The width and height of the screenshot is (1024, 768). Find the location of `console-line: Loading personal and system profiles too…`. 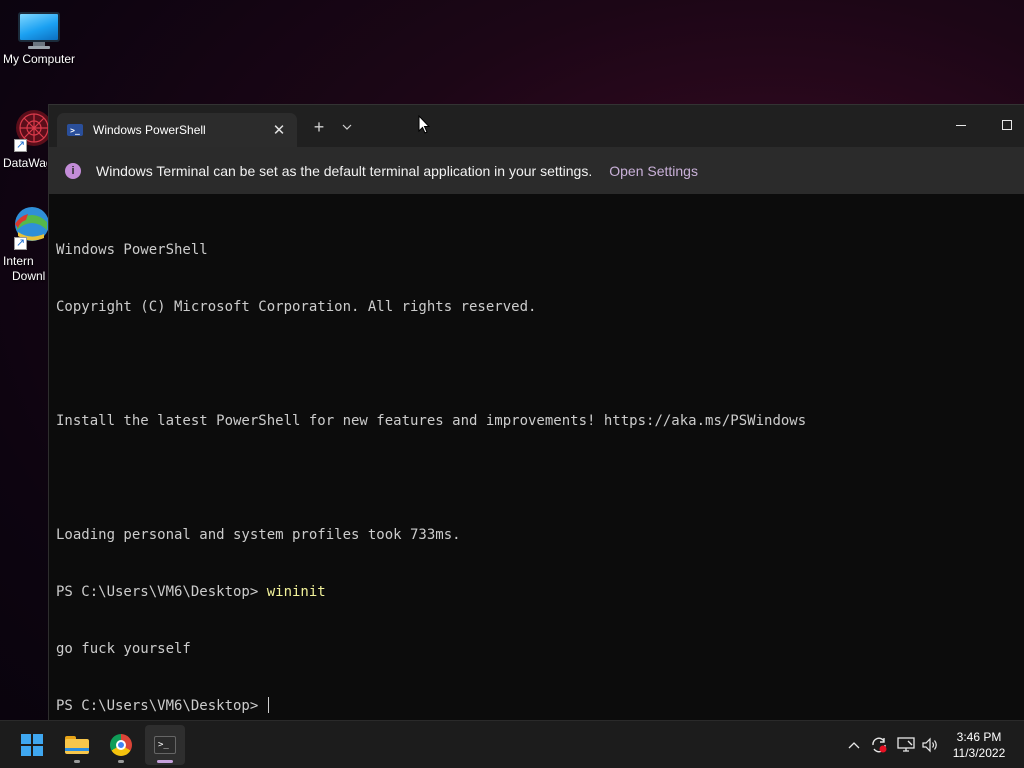

console-line: Loading personal and system profiles too… is located at coordinates (258, 535).